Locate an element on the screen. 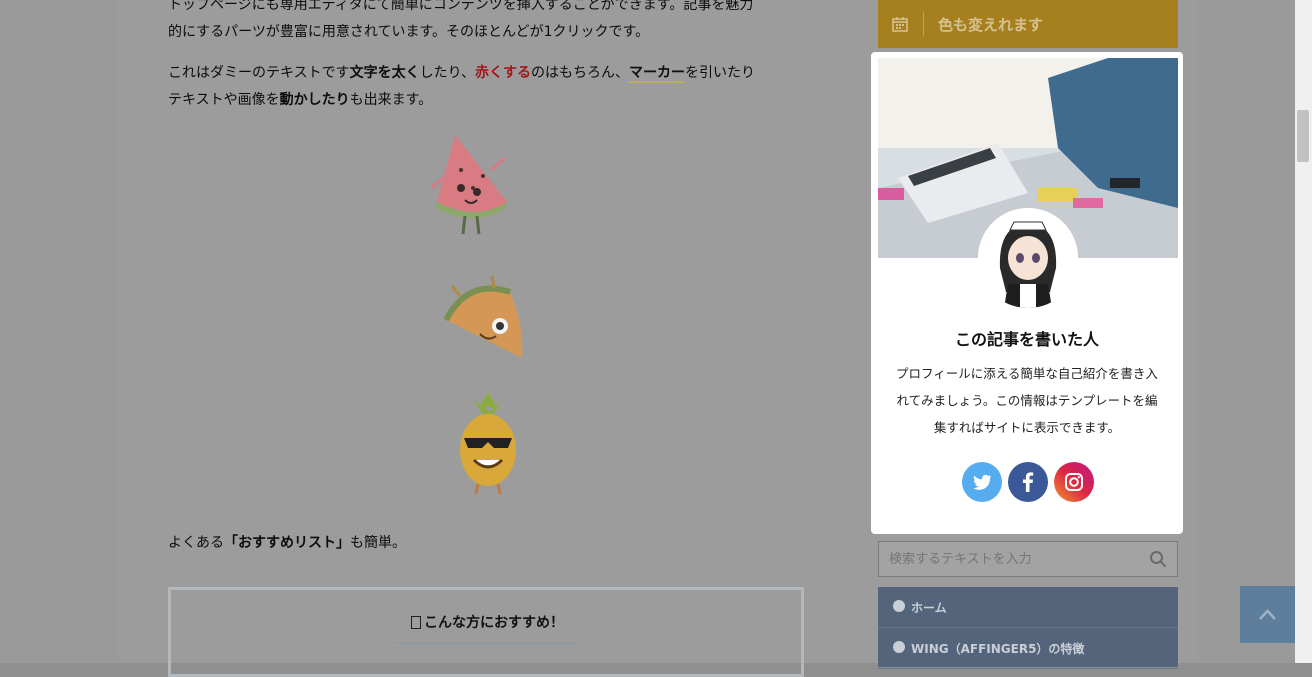  document-icon is located at coordinates (416, 622).